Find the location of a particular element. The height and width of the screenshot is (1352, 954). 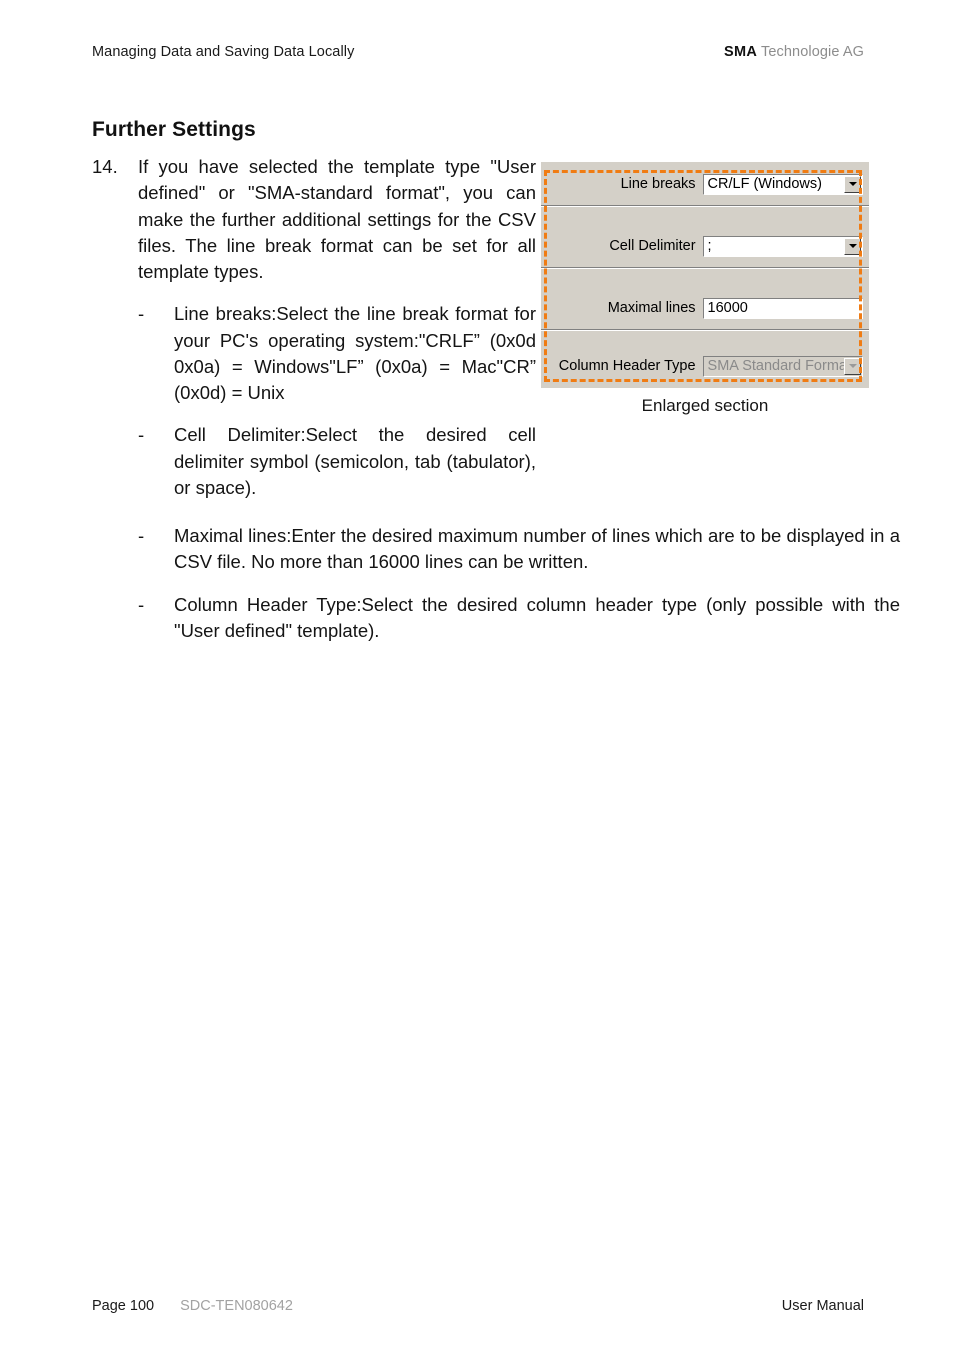

figure-caption: Enlarged section is located at coordinates (705, 405).